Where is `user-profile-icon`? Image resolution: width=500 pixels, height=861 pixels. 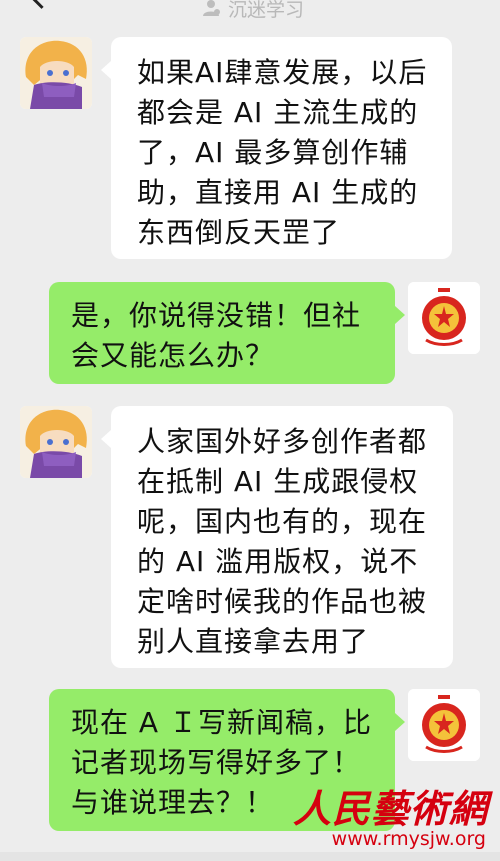 user-profile-icon is located at coordinates (211, 8).